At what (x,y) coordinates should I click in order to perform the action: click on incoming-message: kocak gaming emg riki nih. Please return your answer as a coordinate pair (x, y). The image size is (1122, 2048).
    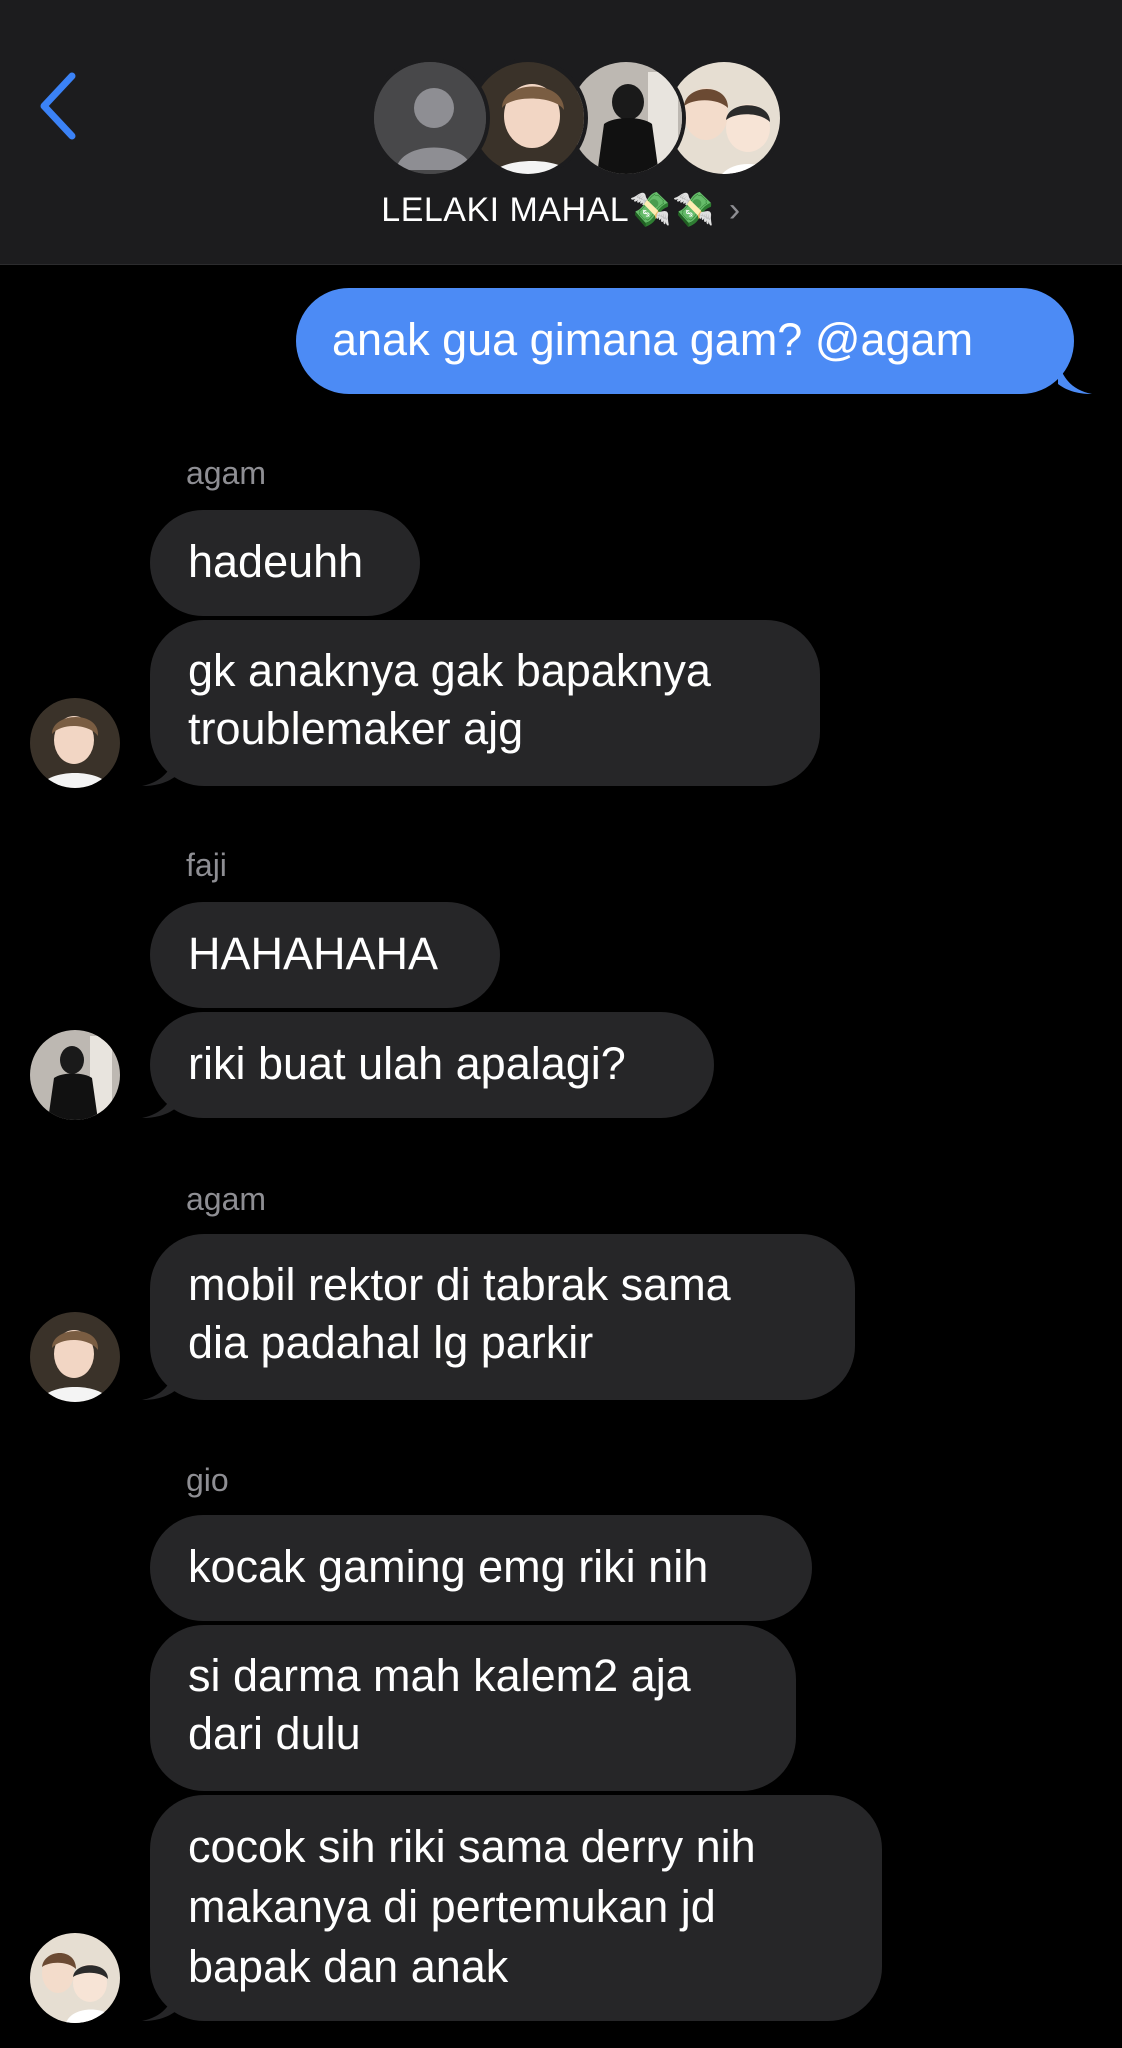
    Looking at the image, I should click on (481, 1568).